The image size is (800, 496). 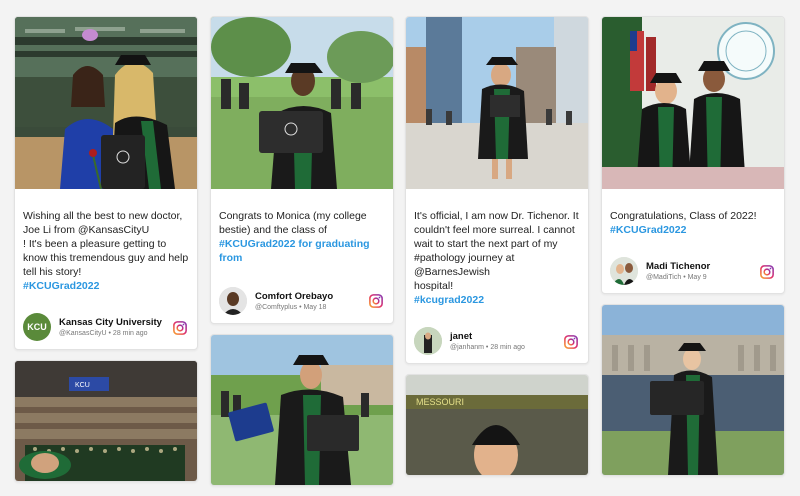 I want to click on post-author: janet @janhanm • 28 min ago, so click(x=497, y=342).